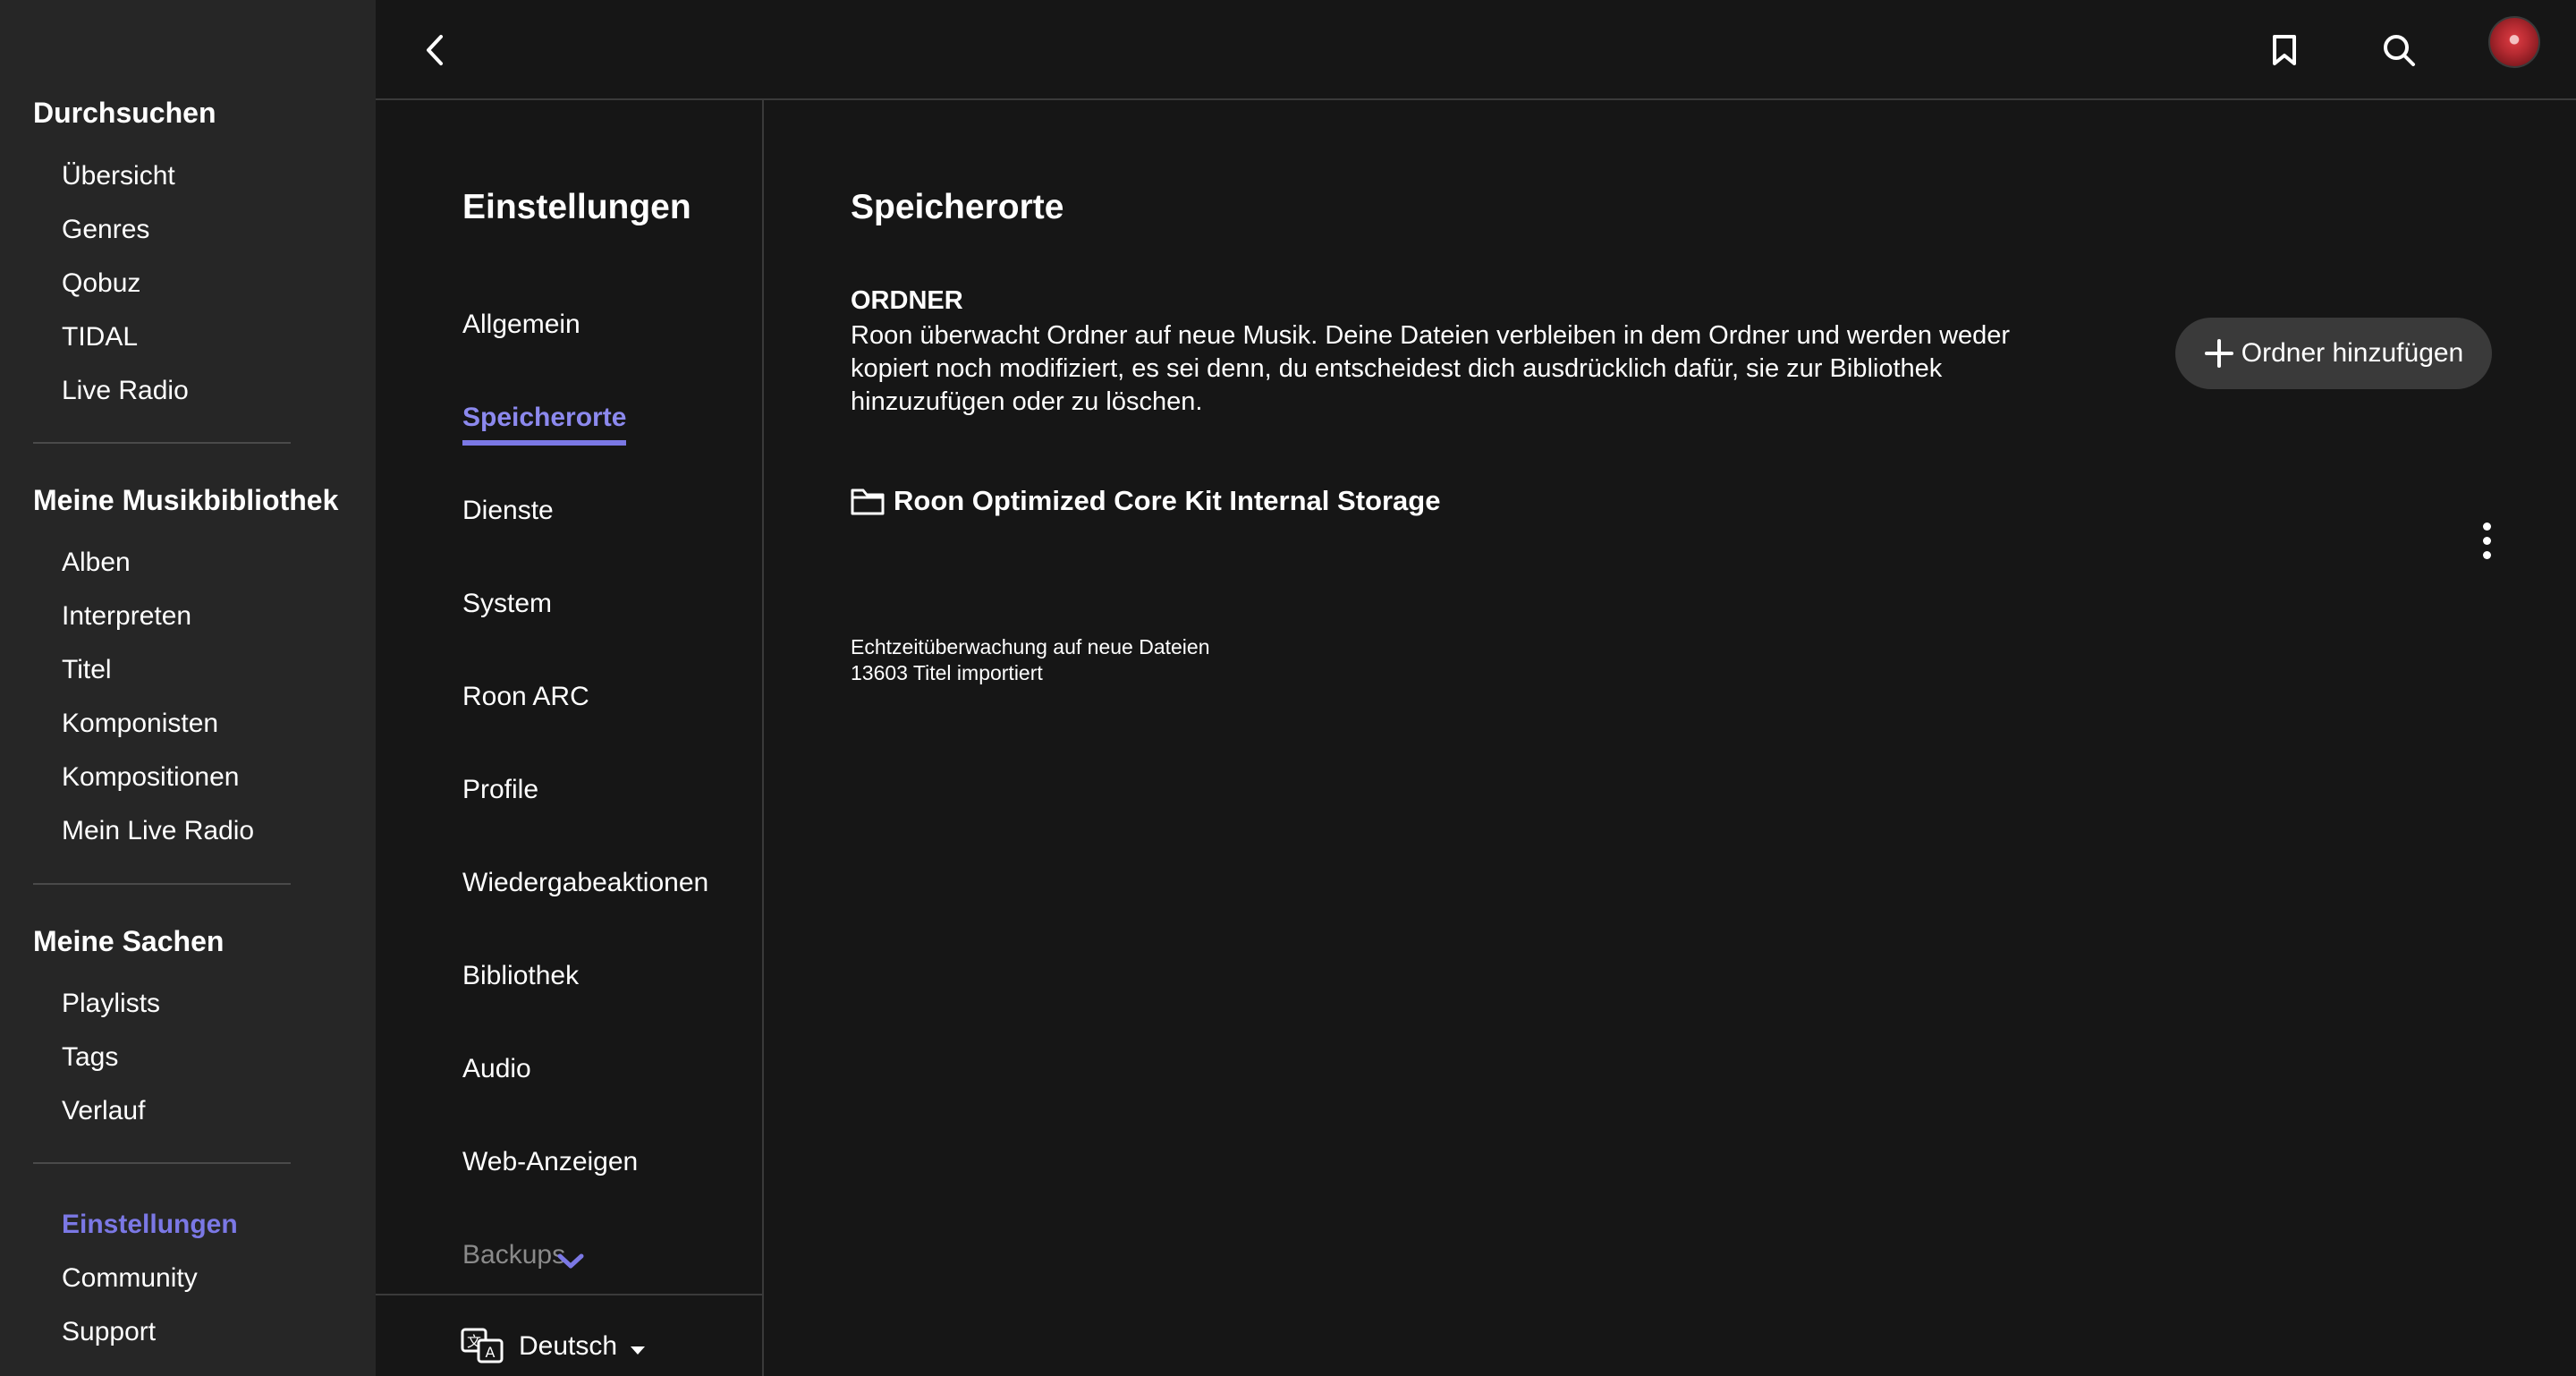 The width and height of the screenshot is (2576, 1376). What do you see at coordinates (103, 1111) in the screenshot?
I see `sidebar-item-history: Verlauf` at bounding box center [103, 1111].